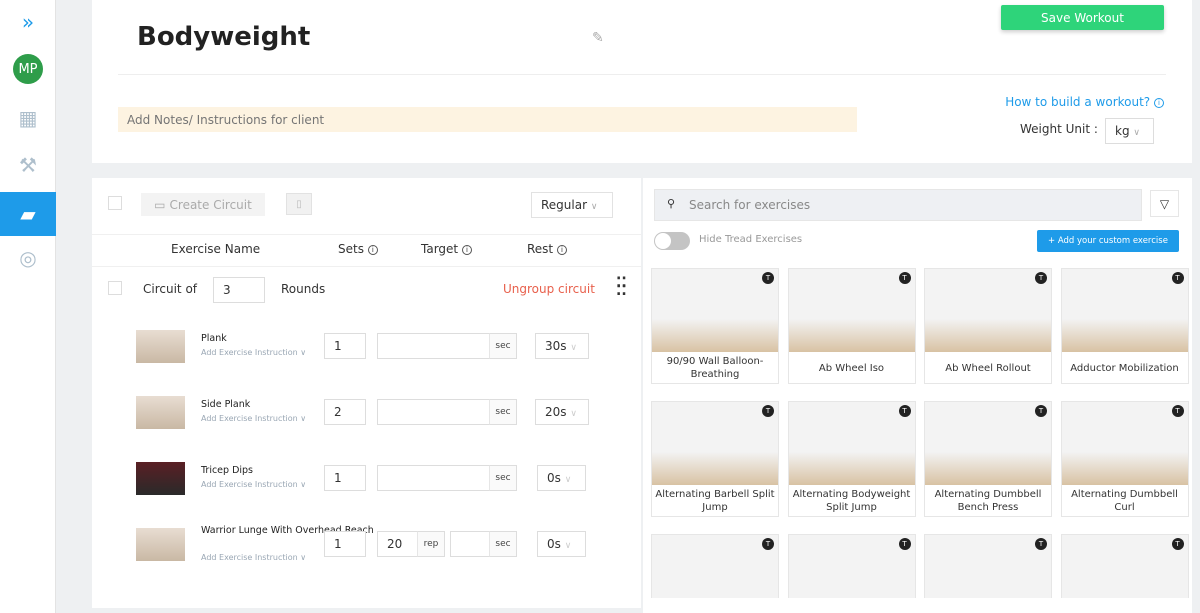 This screenshot has height=613, width=1200. Describe the element at coordinates (988, 368) in the screenshot. I see `exercise-card-name: Ab Wheel Rollout` at that location.